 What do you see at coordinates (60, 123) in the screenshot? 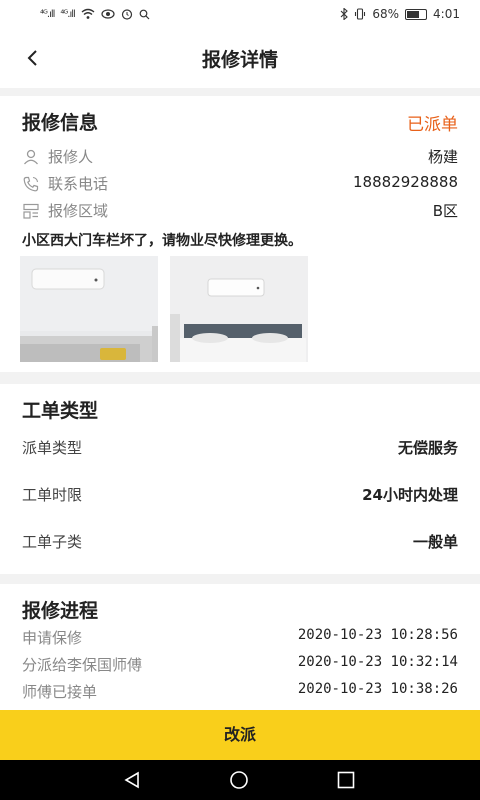
I see `repair-info-title: 报修信息` at bounding box center [60, 123].